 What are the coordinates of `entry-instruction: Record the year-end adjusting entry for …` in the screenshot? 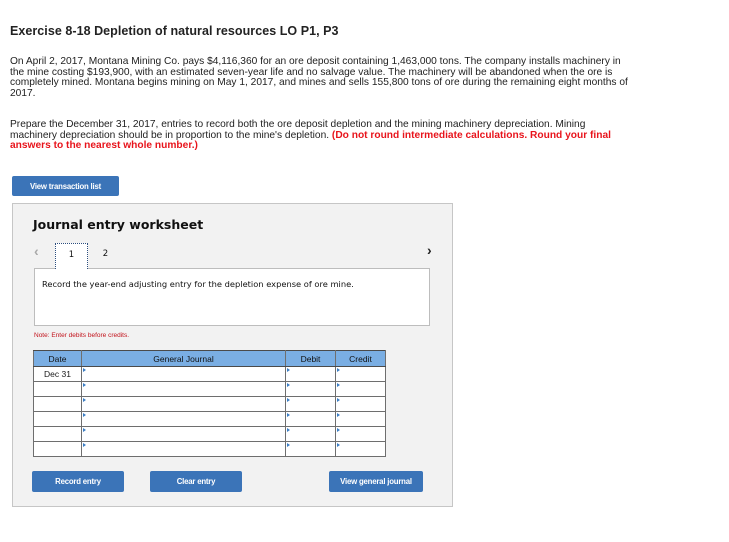 It's located at (232, 297).